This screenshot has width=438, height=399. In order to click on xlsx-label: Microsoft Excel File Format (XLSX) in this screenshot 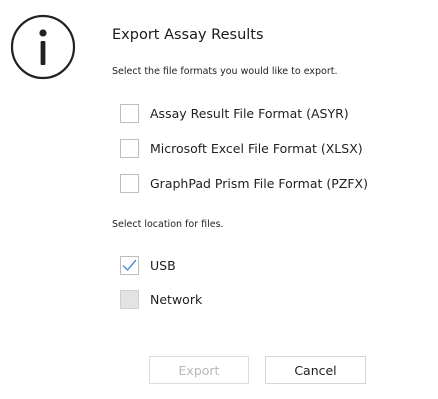, I will do `click(256, 148)`.